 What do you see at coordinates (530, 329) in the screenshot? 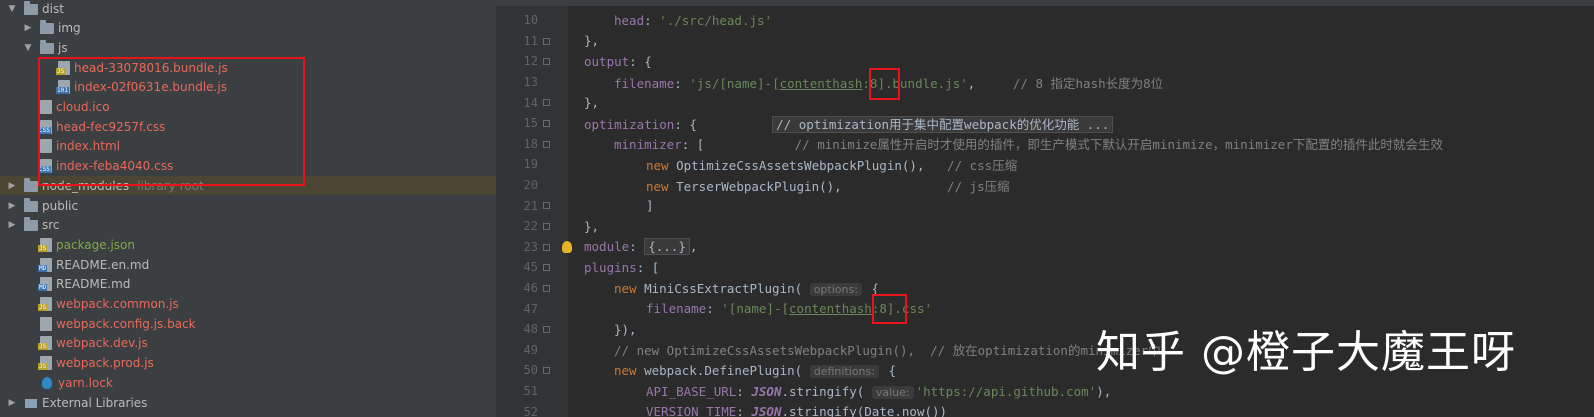
I see `line-number: 48` at bounding box center [530, 329].